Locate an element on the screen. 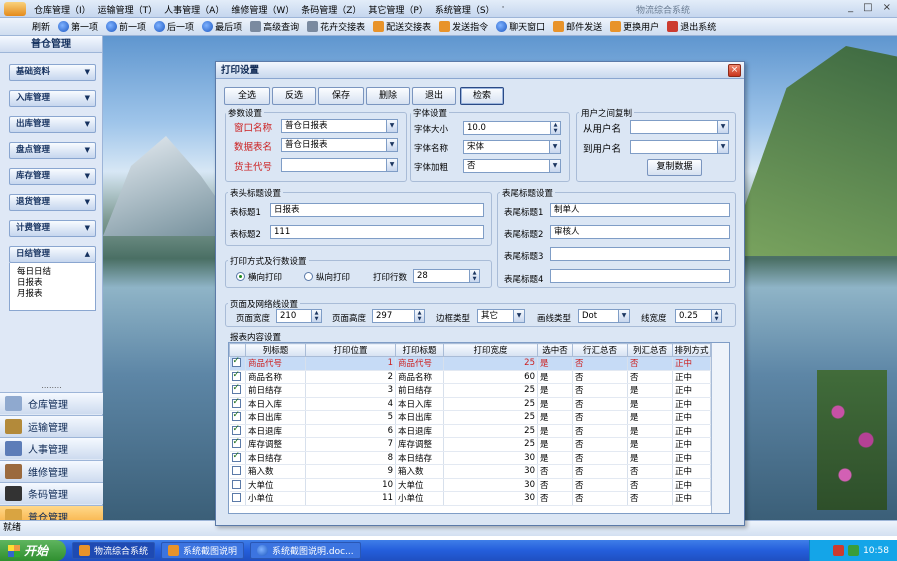  menu-item: 仓库管理（I） is located at coordinates (62, 9).